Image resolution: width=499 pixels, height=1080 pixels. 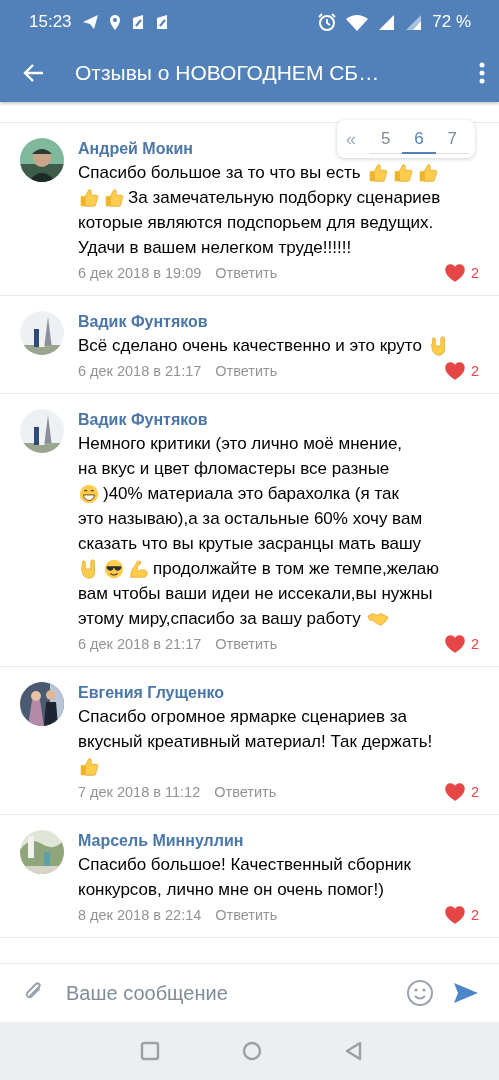 What do you see at coordinates (296, 569) in the screenshot?
I see `comment-text: продолжайте в том же темпе,желаю` at bounding box center [296, 569].